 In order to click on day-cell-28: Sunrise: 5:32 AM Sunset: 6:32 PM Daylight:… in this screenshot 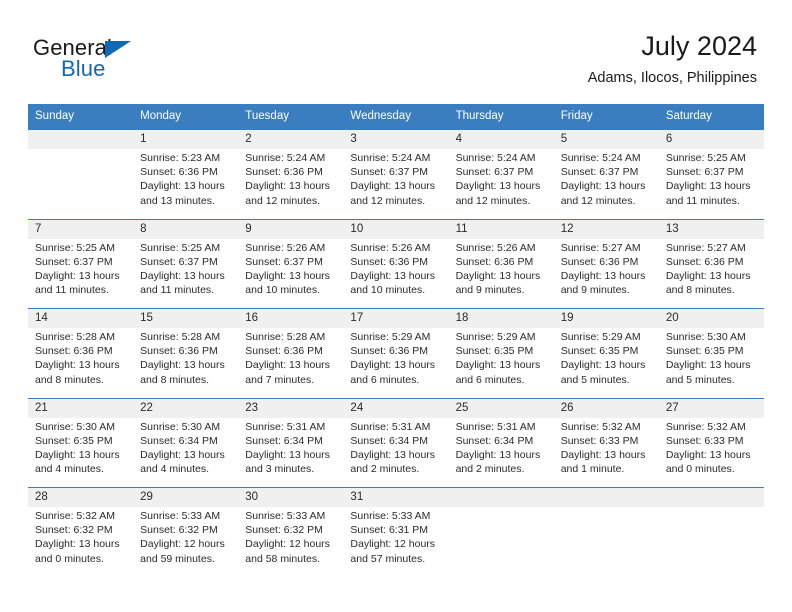, I will do `click(81, 542)`.